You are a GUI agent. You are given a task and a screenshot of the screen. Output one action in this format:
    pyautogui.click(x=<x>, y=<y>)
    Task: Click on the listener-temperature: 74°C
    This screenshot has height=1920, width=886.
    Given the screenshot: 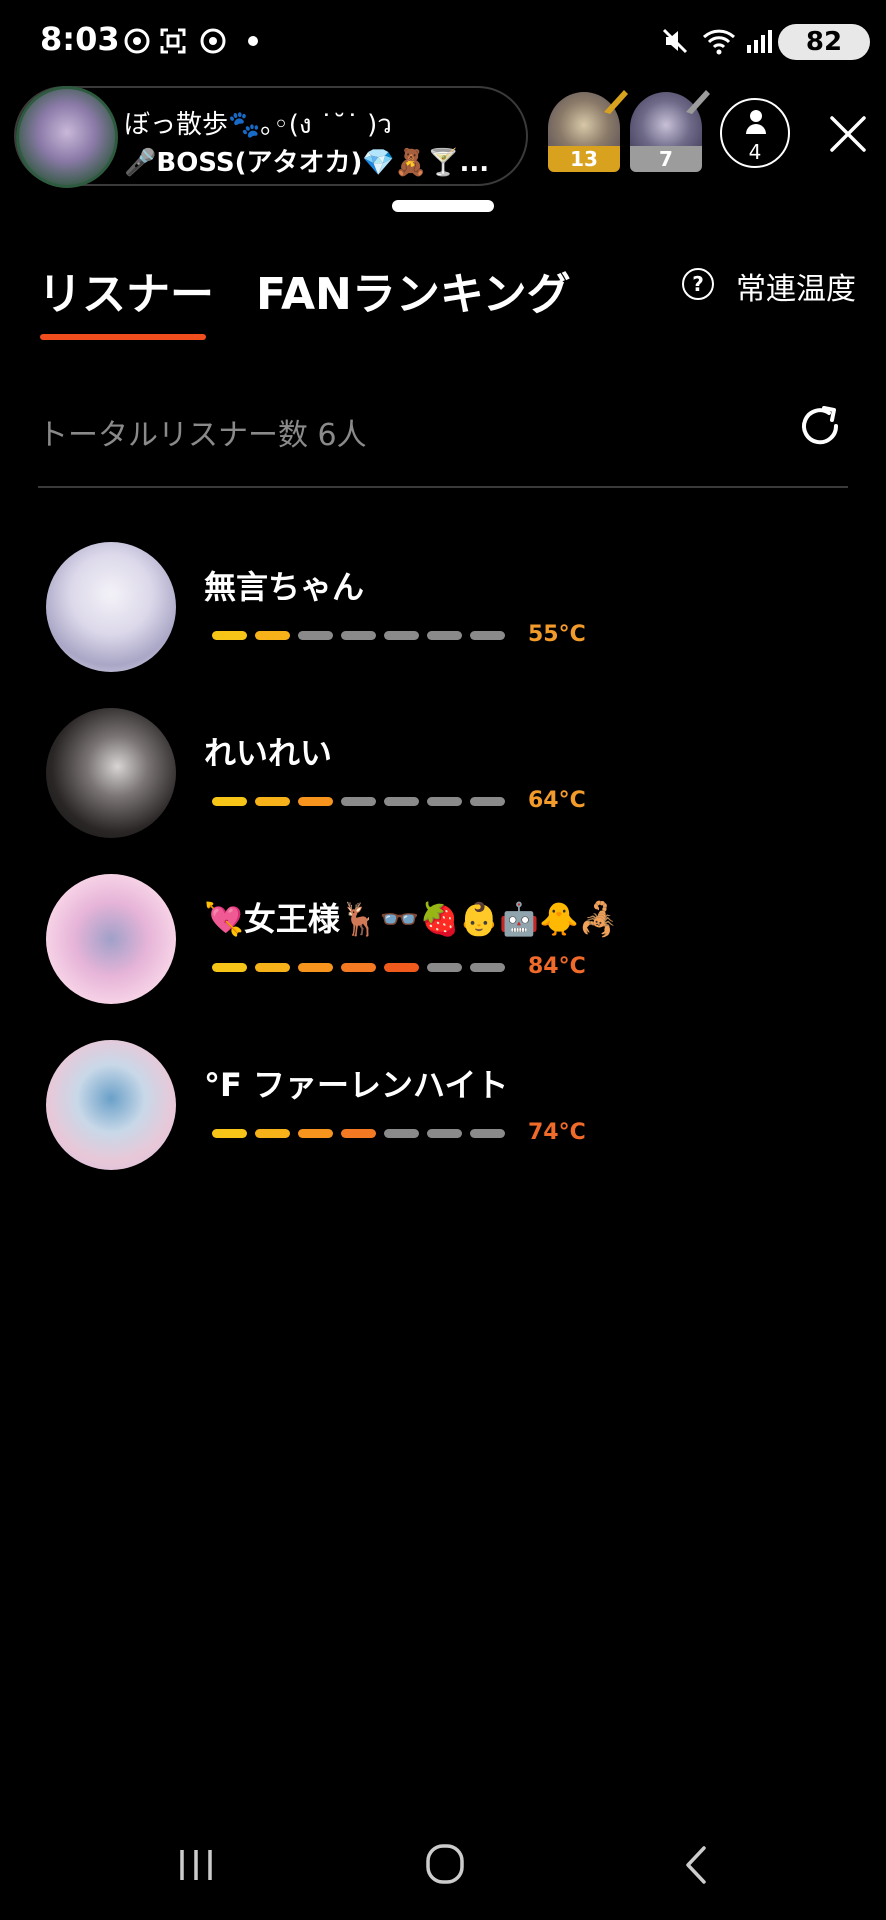 What is the action you would take?
    pyautogui.click(x=557, y=1132)
    